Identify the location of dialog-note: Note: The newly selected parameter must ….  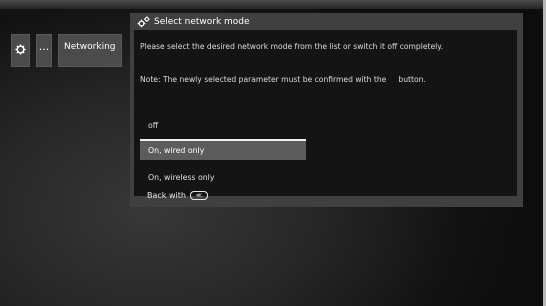
(283, 79).